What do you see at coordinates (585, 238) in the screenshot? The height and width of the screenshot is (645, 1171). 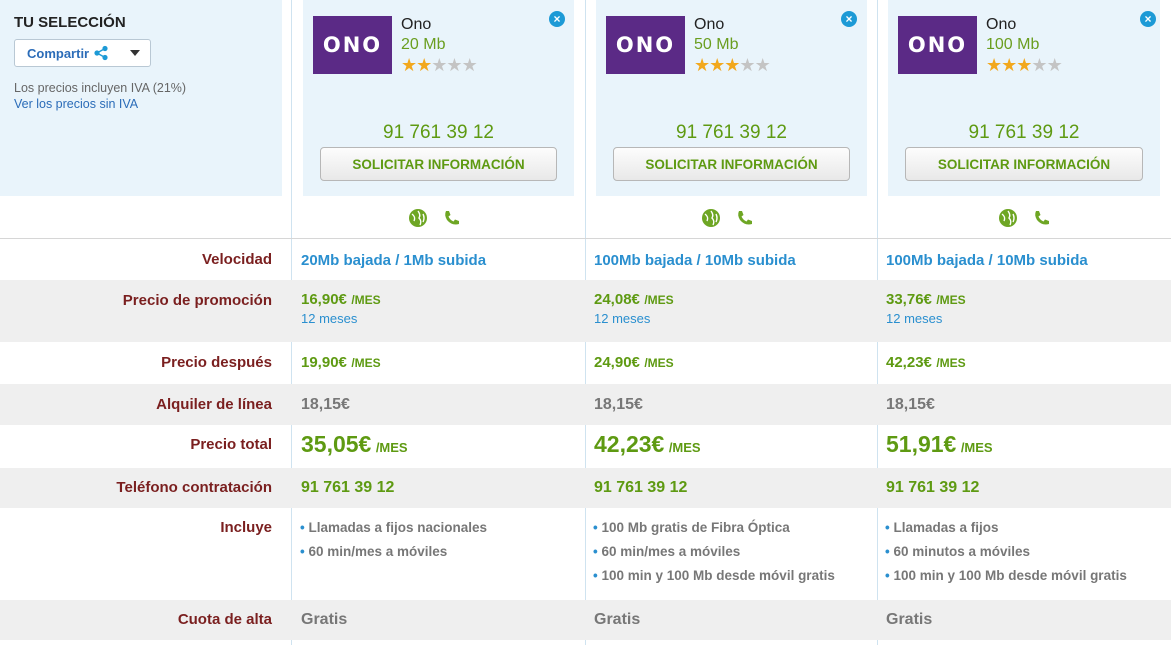 I see `table-top-rule` at bounding box center [585, 238].